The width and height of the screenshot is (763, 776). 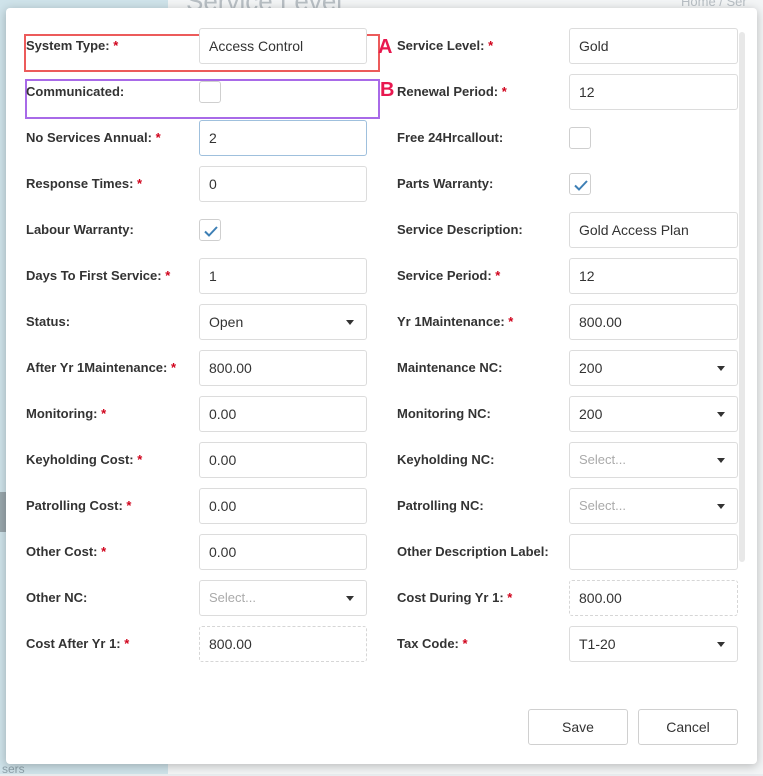 I want to click on service-description-label-text: Service Description:, so click(x=460, y=229).